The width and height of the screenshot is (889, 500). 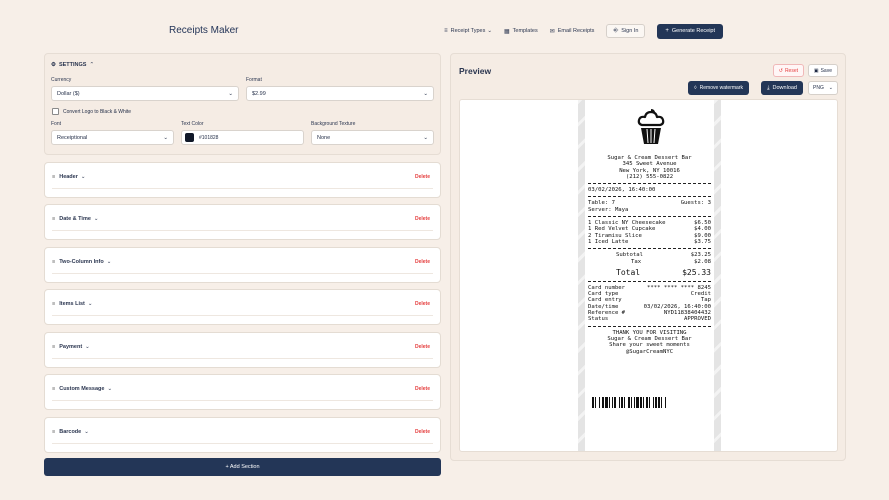 I want to click on nav-receipt-types-label: Receipt Types, so click(x=468, y=31).